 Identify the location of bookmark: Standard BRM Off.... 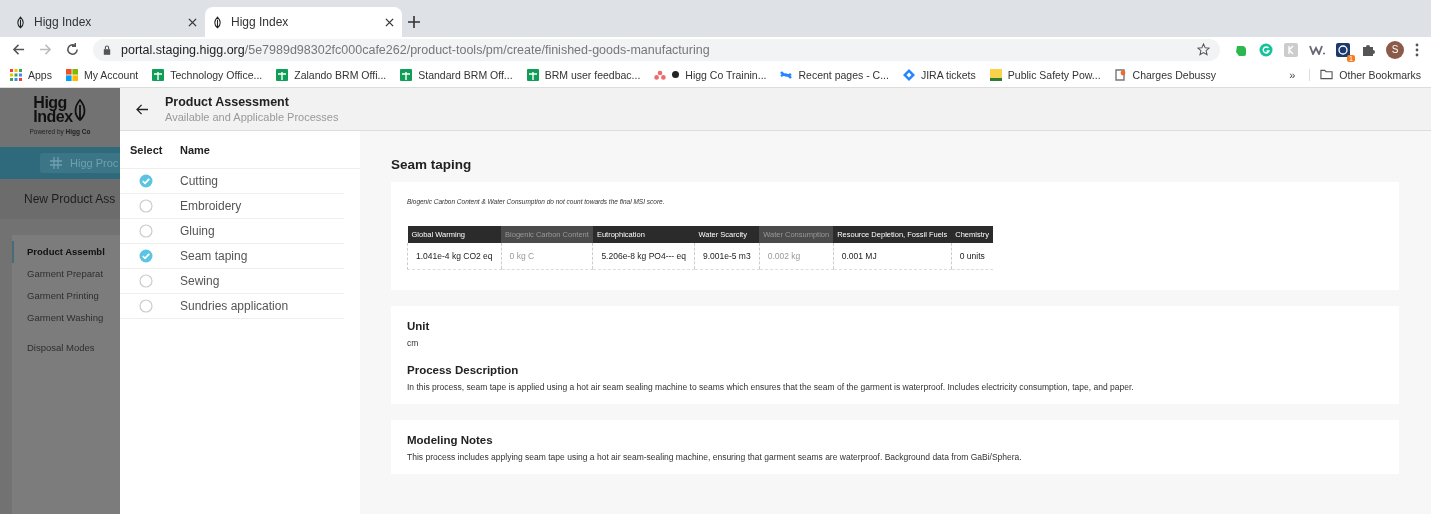
(456, 74).